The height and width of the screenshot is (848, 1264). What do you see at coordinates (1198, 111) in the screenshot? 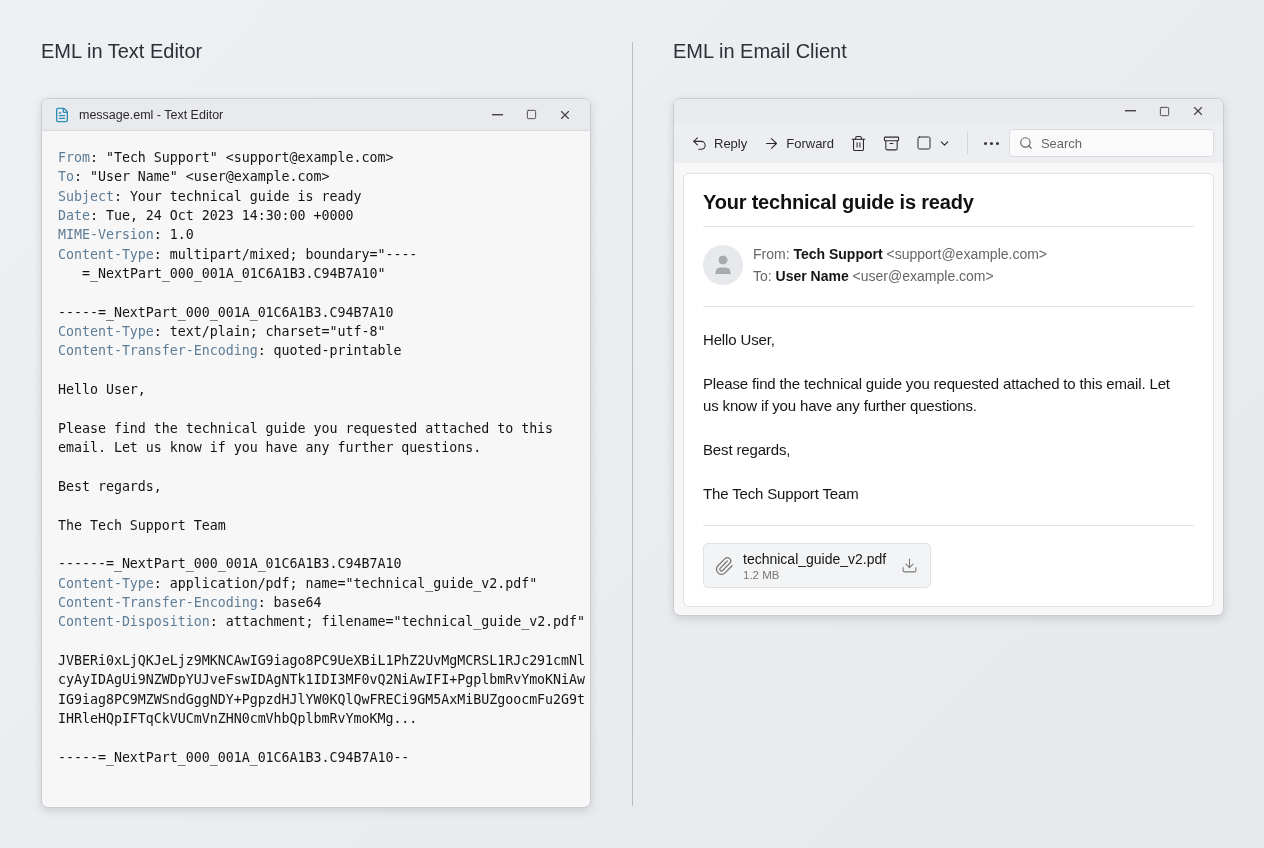
I see `close-icon` at bounding box center [1198, 111].